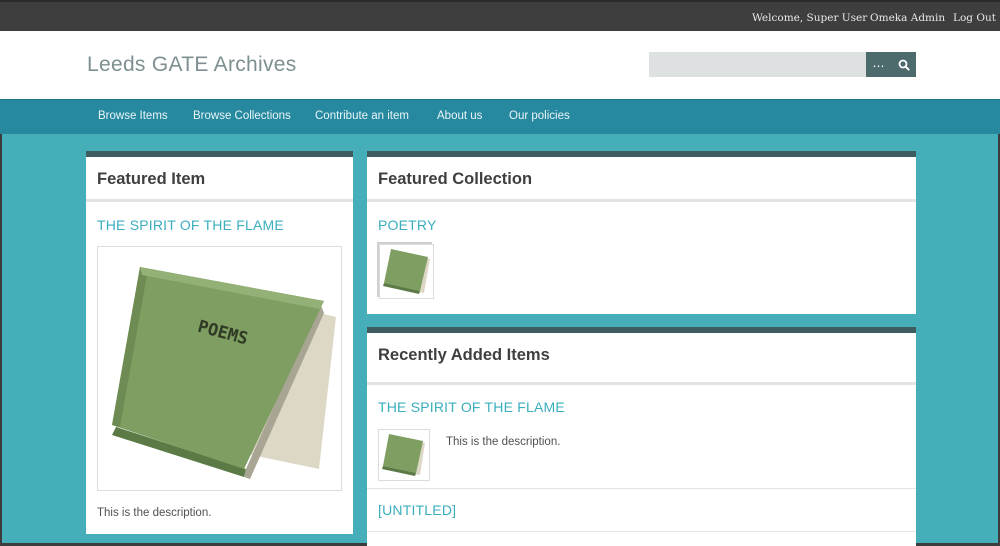  I want to click on omeka-admin-link: Omeka Admin, so click(907, 18).